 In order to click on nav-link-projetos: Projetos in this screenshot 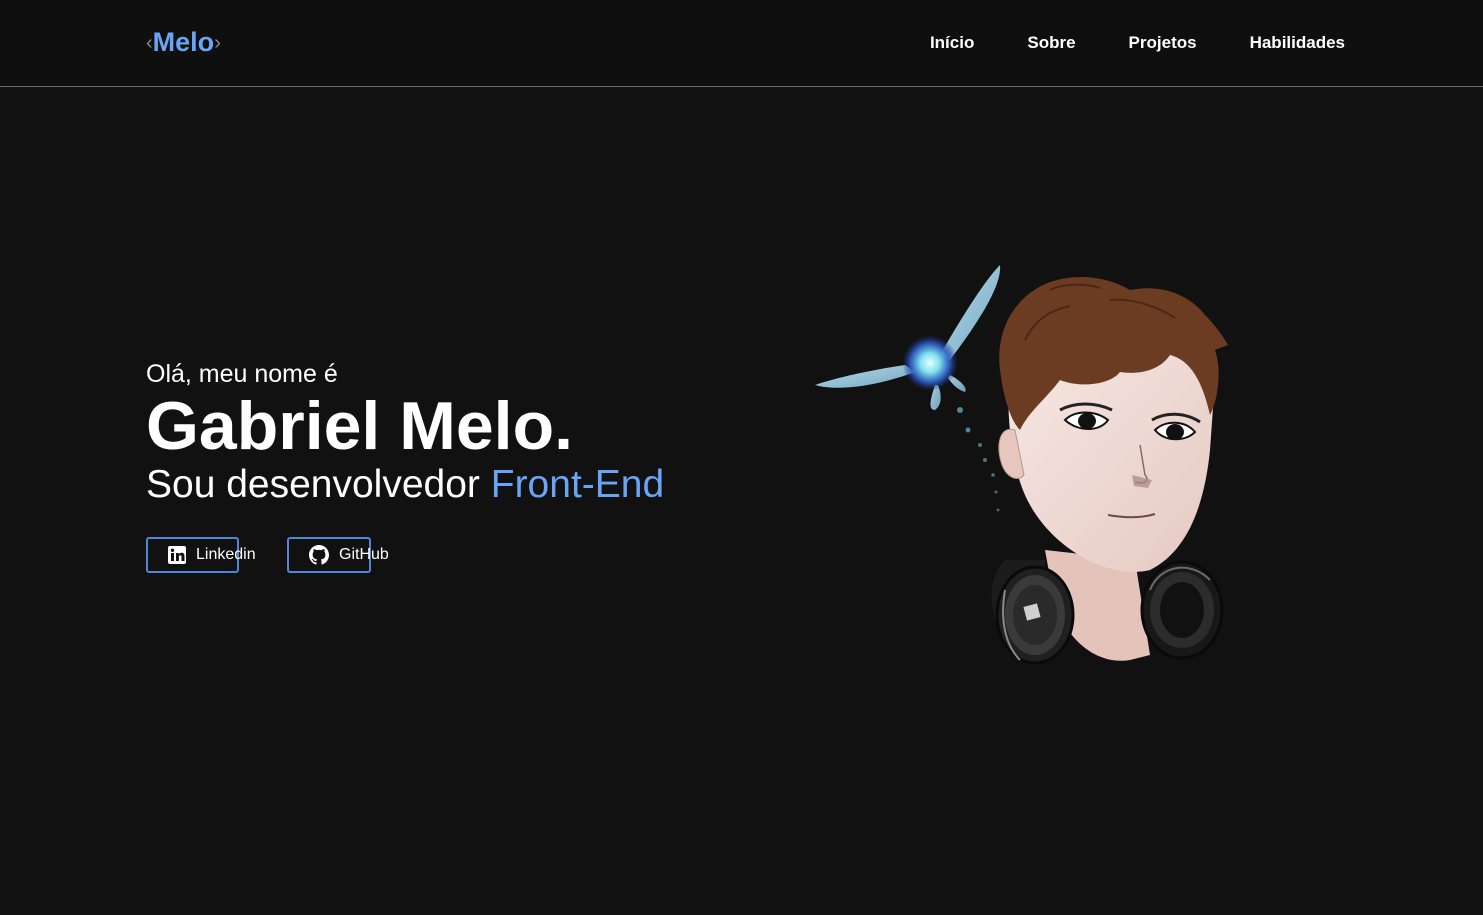, I will do `click(1163, 43)`.